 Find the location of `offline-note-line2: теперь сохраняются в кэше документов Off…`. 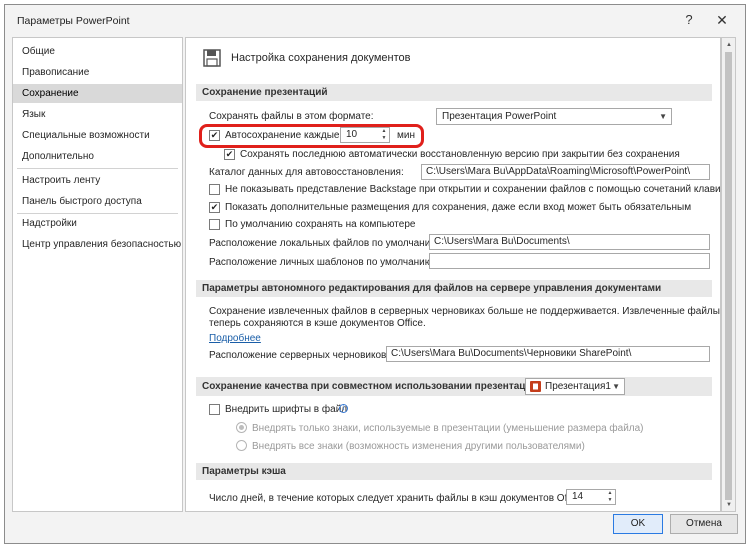

offline-note-line2: теперь сохраняются в кэше документов Off… is located at coordinates (317, 323).